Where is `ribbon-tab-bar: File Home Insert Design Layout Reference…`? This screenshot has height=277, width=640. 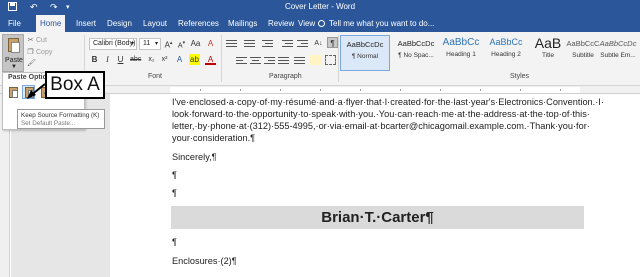
ribbon-tab-bar: File Home Insert Design Layout Reference… is located at coordinates (320, 23).